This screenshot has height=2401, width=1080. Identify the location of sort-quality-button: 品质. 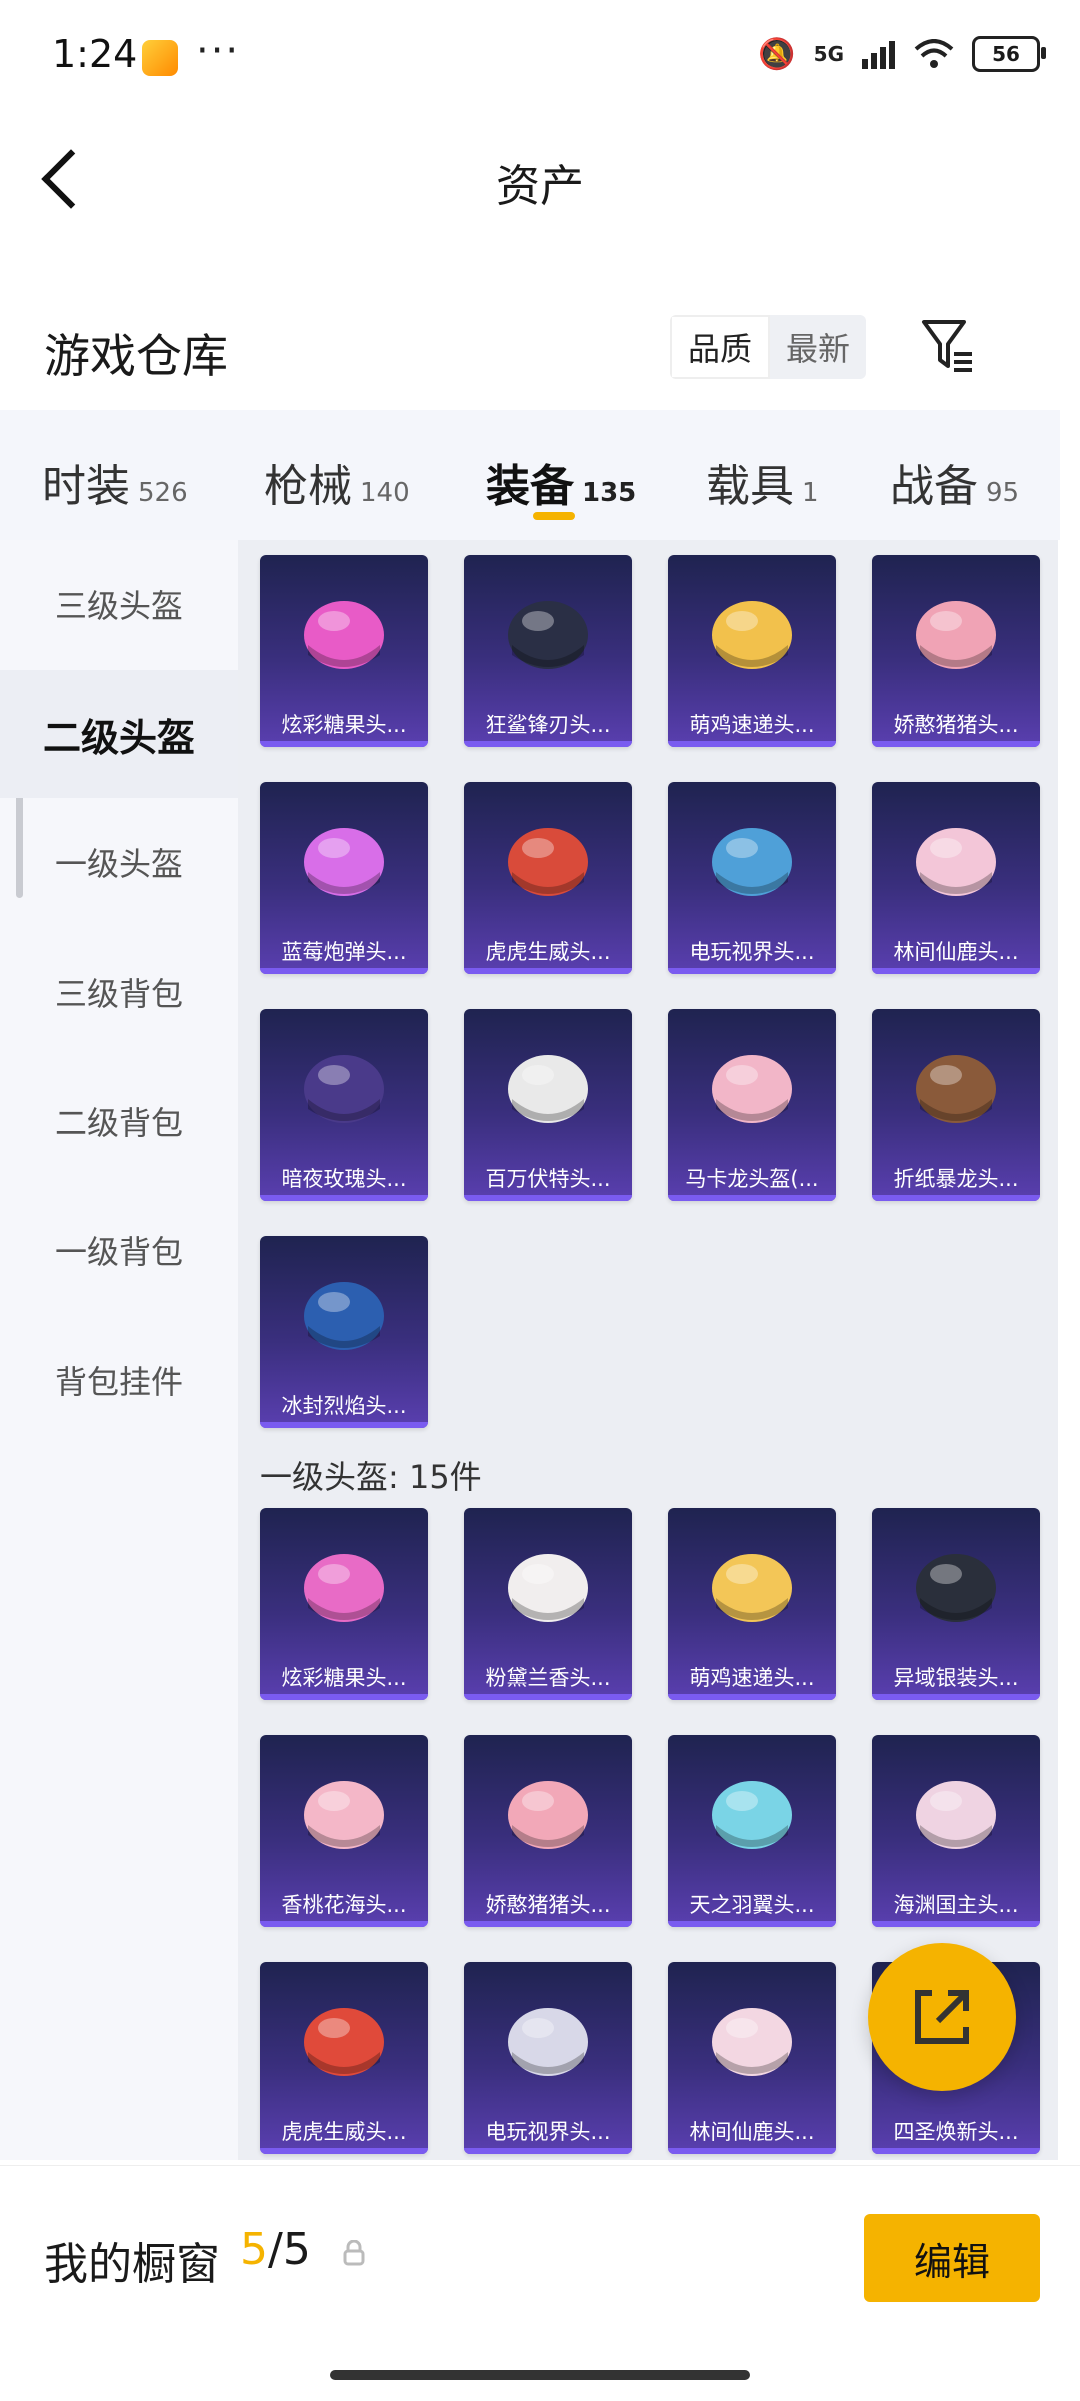
(720, 347).